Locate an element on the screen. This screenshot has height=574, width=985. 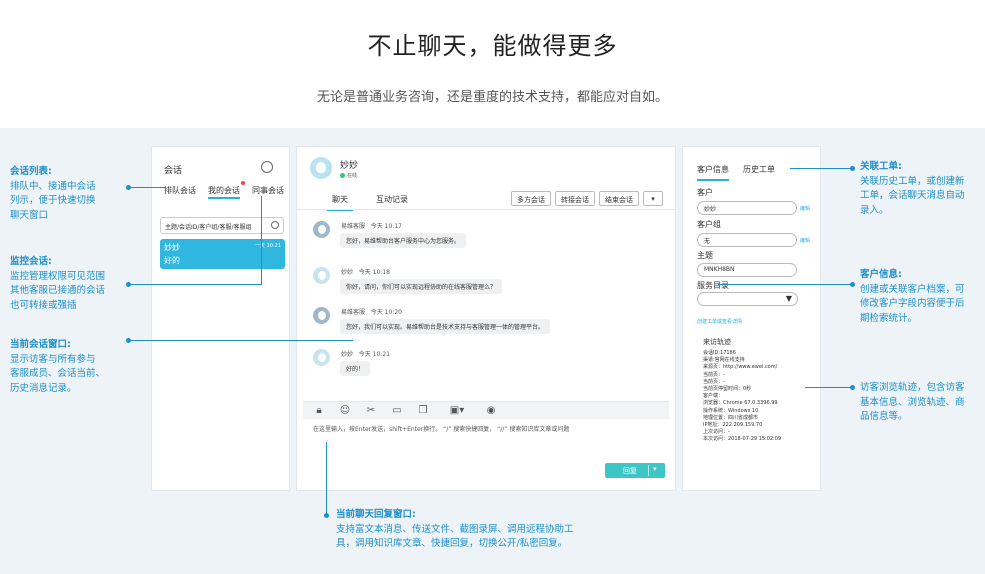
notification-dot-icon is located at coordinates (243, 183).